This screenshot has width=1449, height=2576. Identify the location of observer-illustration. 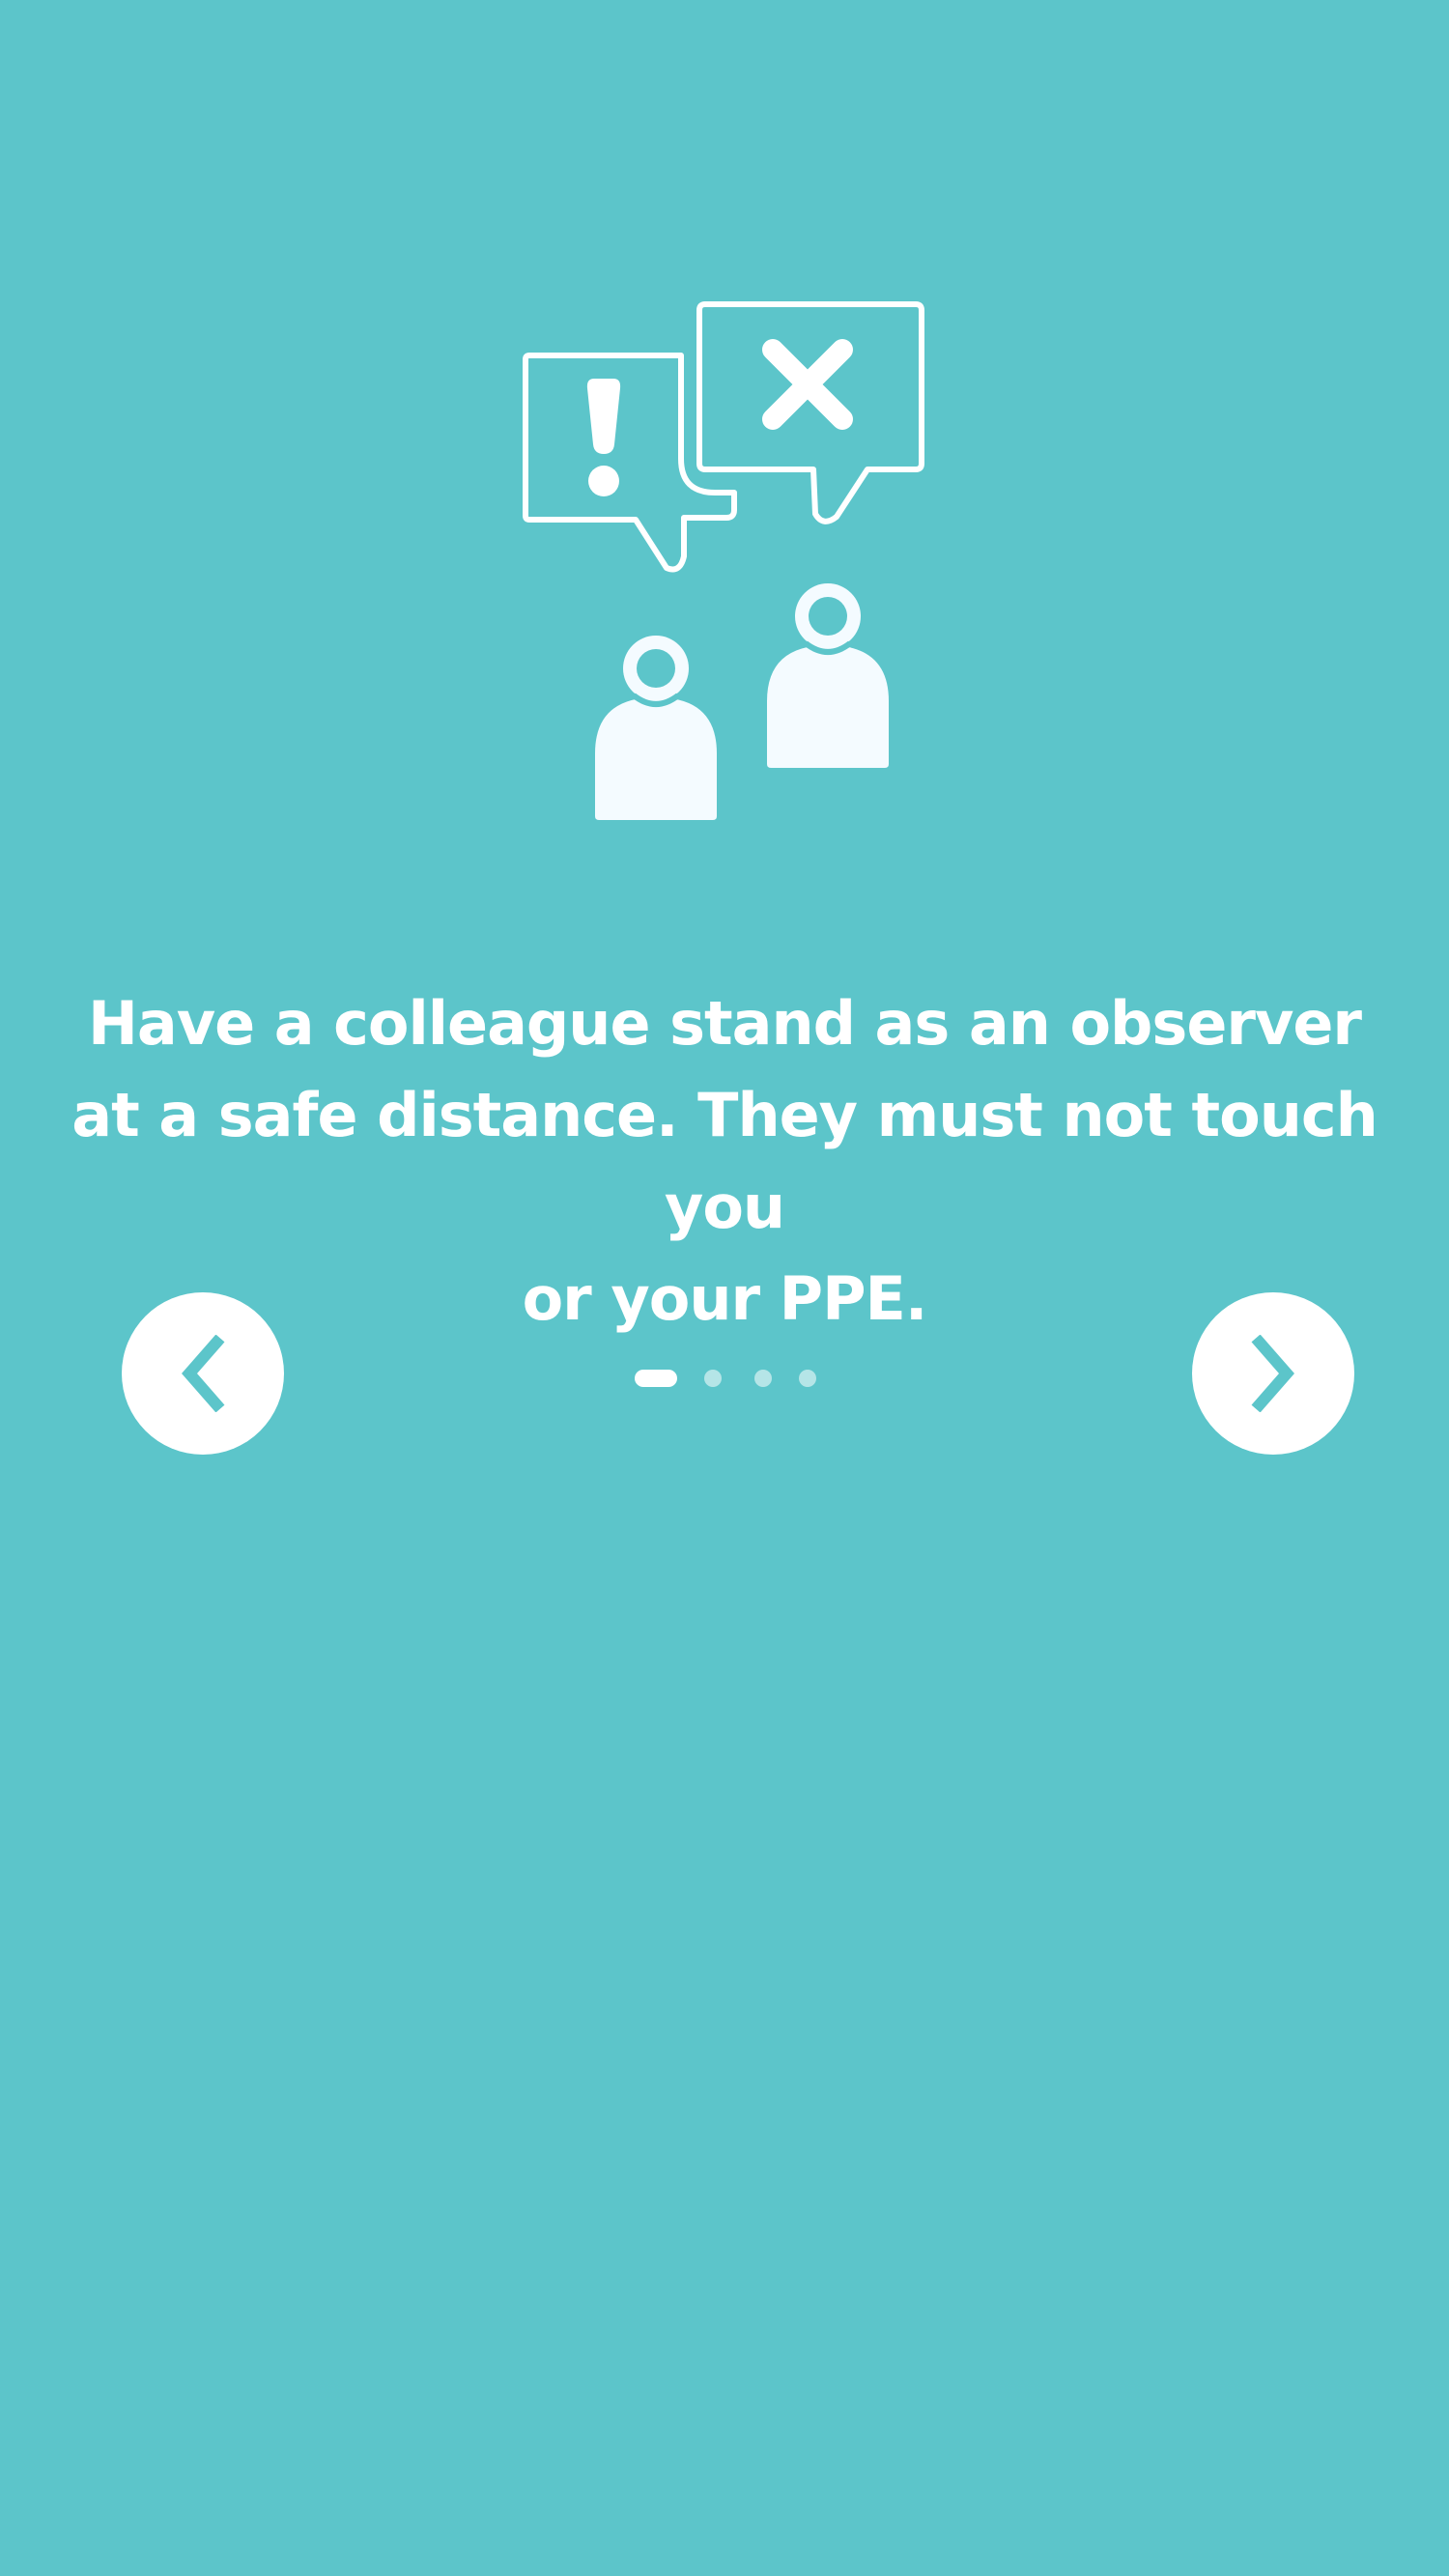
(724, 560).